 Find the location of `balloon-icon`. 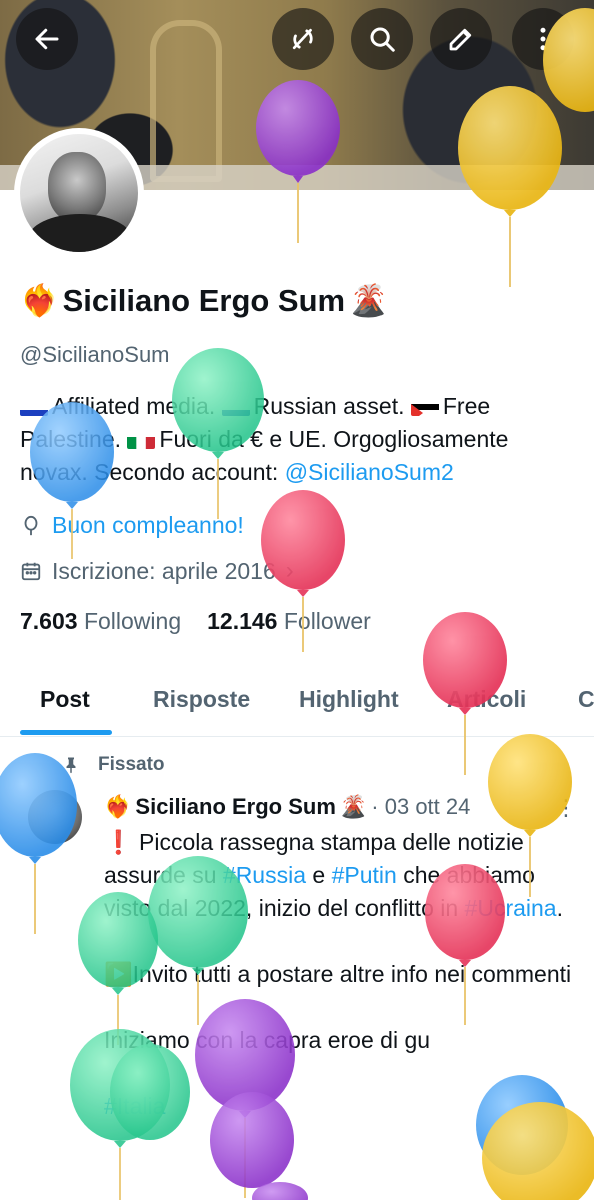

balloon-icon is located at coordinates (31, 525).